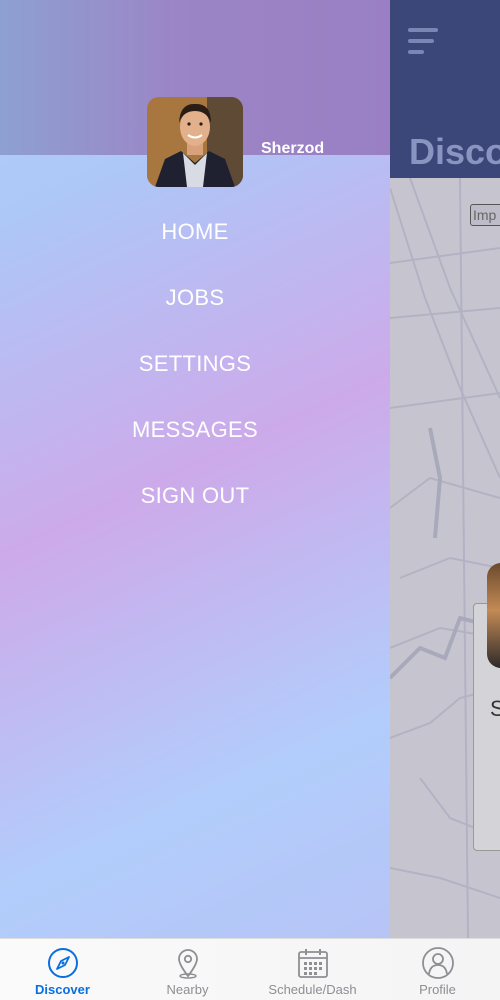 The width and height of the screenshot is (500, 1000). I want to click on calendar-icon, so click(312, 963).